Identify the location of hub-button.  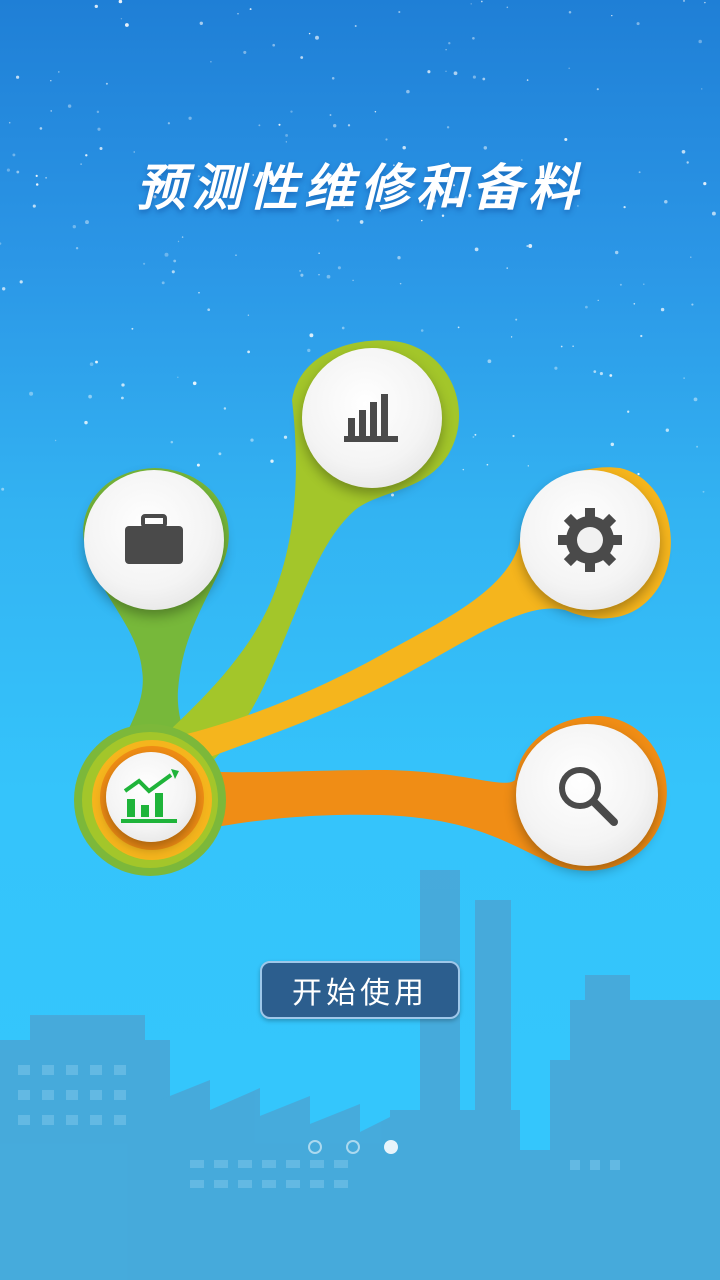
(151, 797).